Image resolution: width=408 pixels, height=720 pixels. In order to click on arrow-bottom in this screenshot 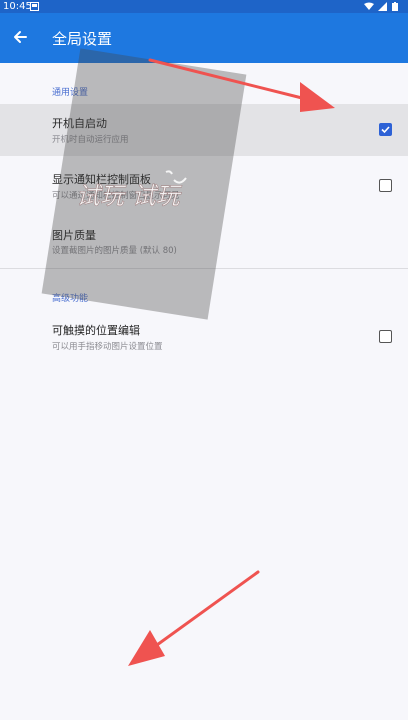, I will do `click(194, 618)`.